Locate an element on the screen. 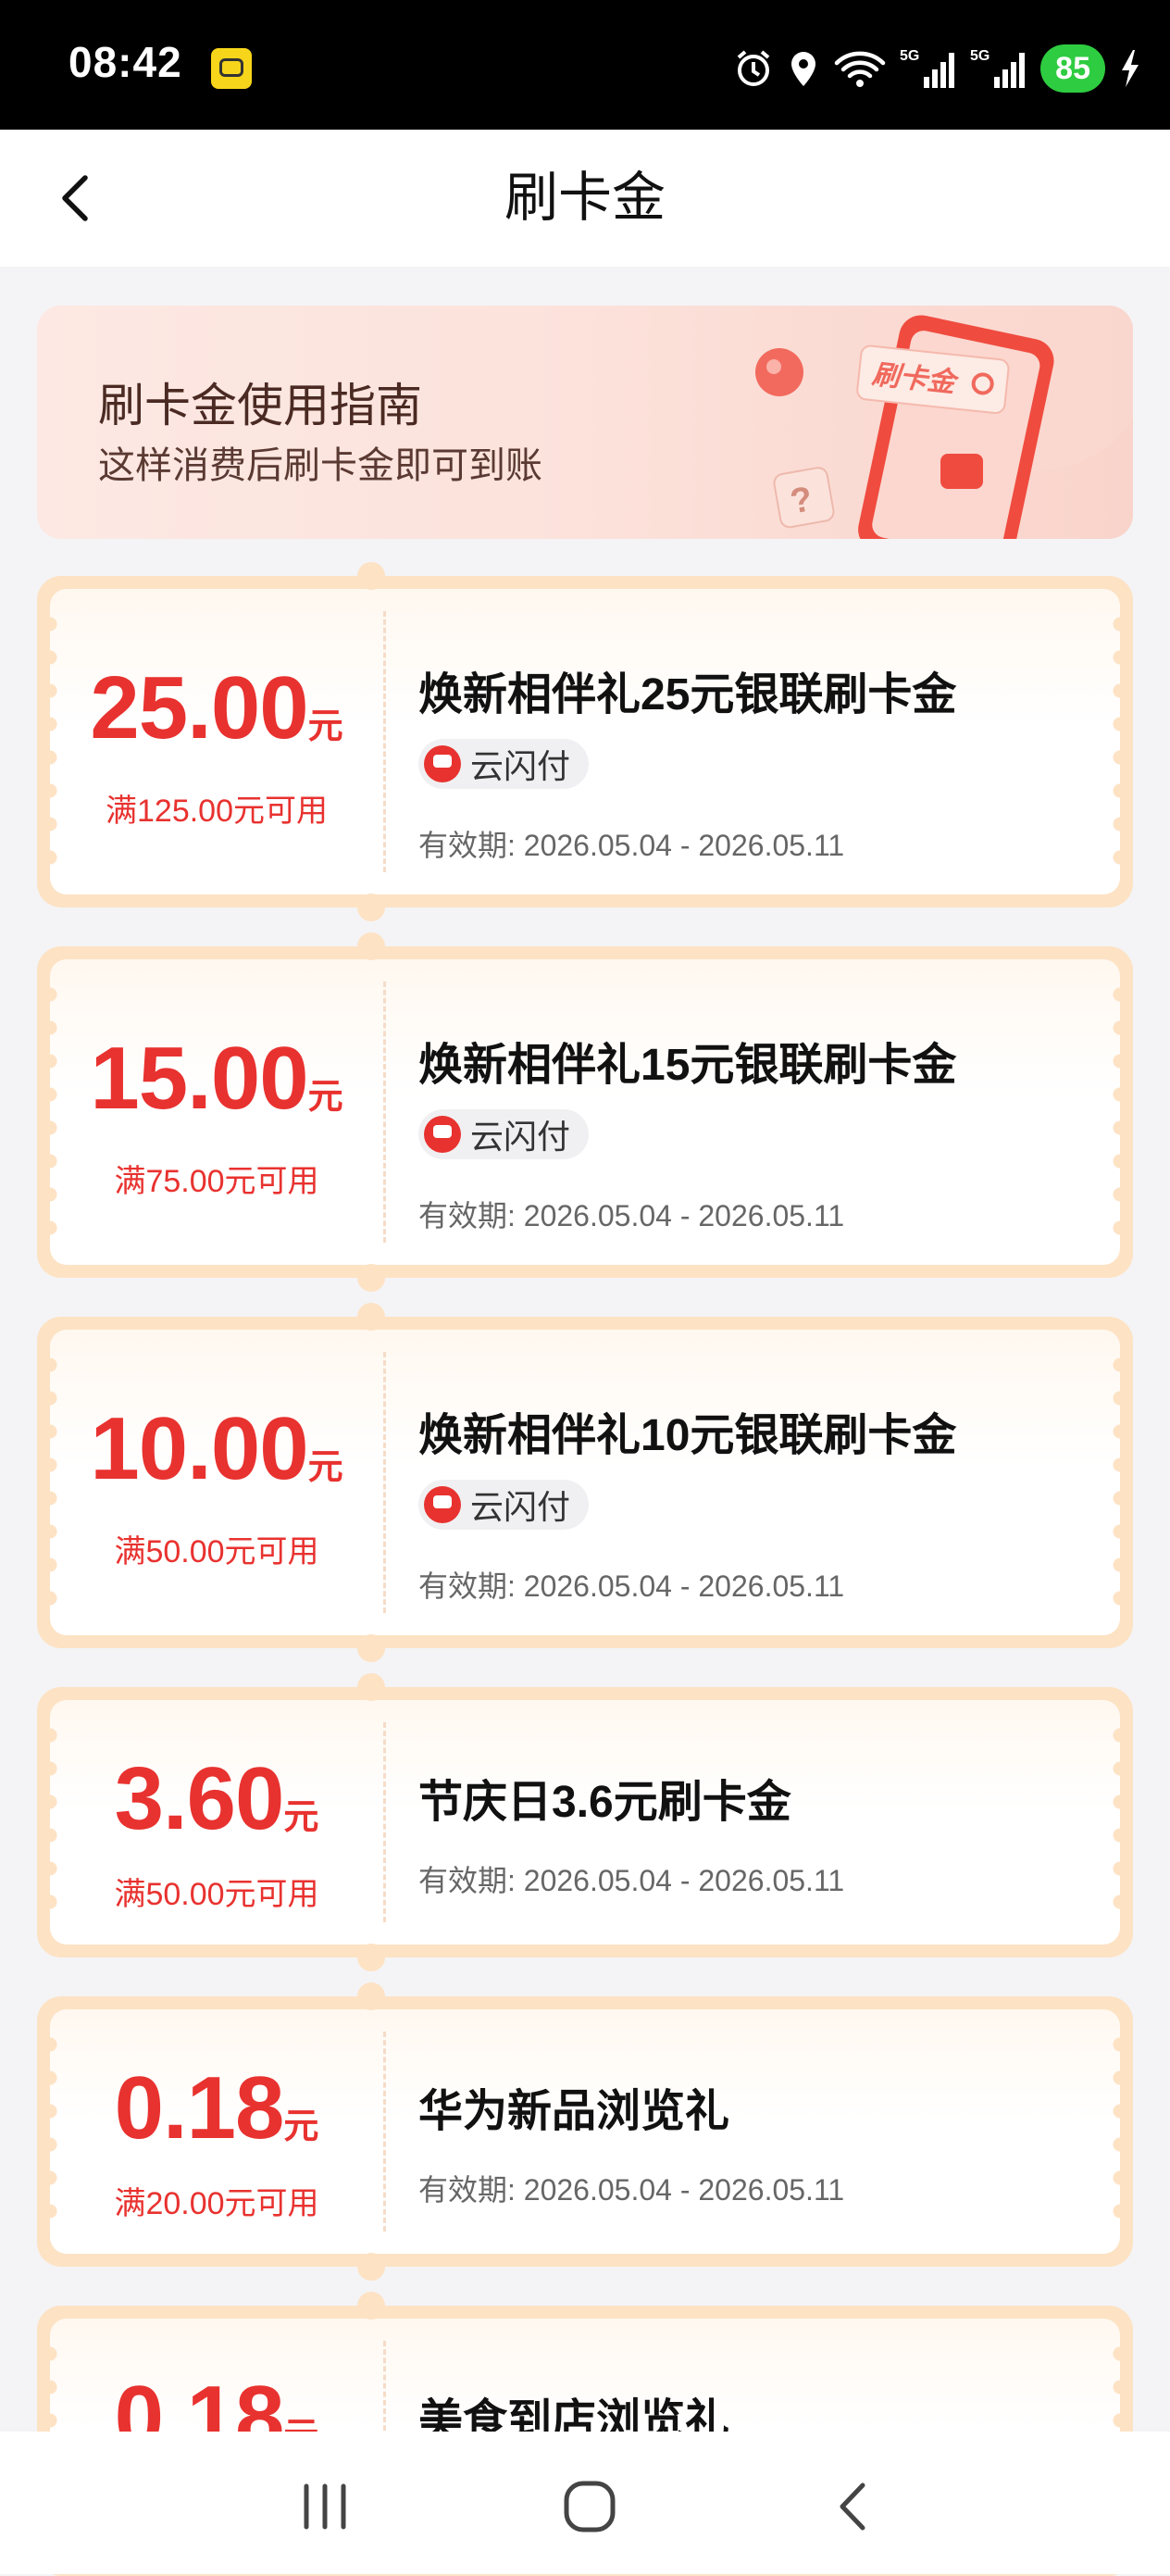 Image resolution: width=1170 pixels, height=2576 pixels. wifi-icon is located at coordinates (860, 68).